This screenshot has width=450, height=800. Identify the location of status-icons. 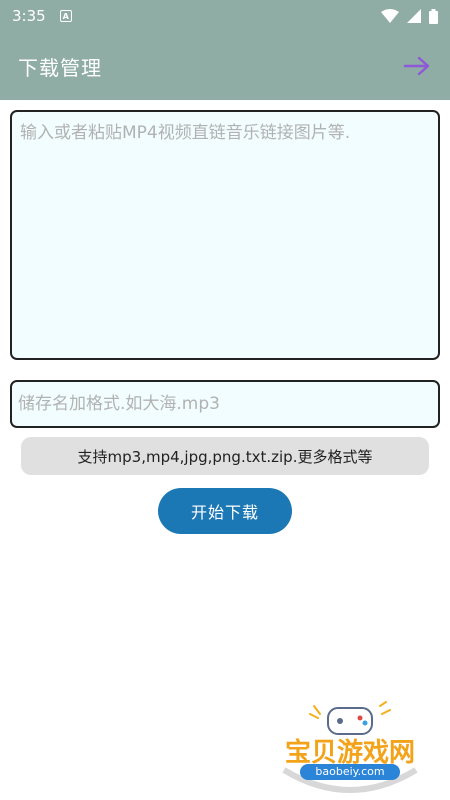
(409, 16).